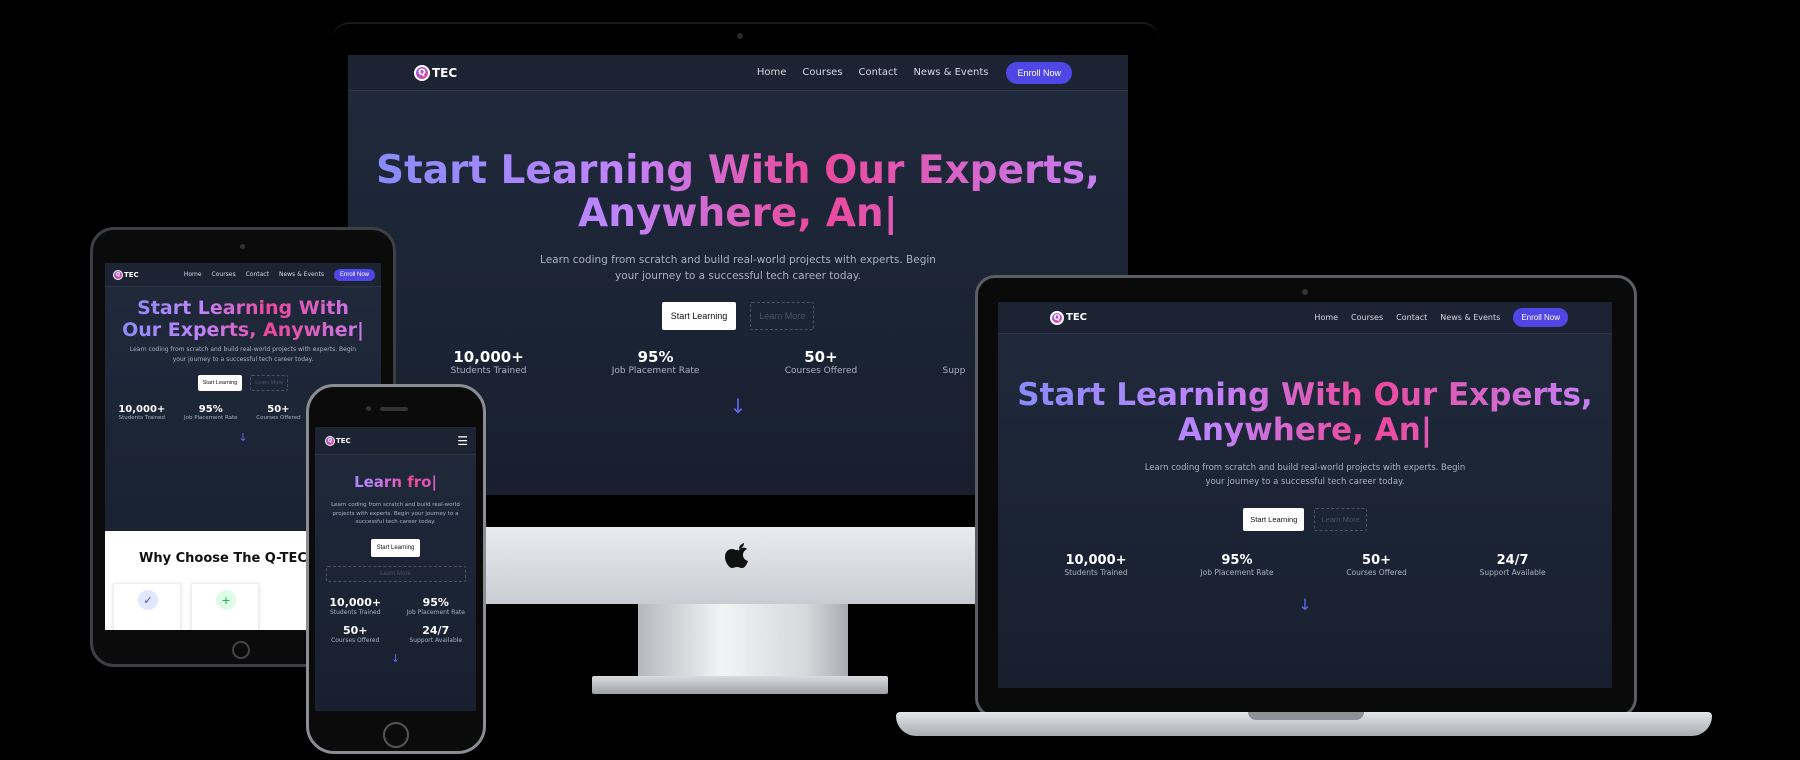 The width and height of the screenshot is (1800, 760). I want to click on imac-stand-foot, so click(740, 685).